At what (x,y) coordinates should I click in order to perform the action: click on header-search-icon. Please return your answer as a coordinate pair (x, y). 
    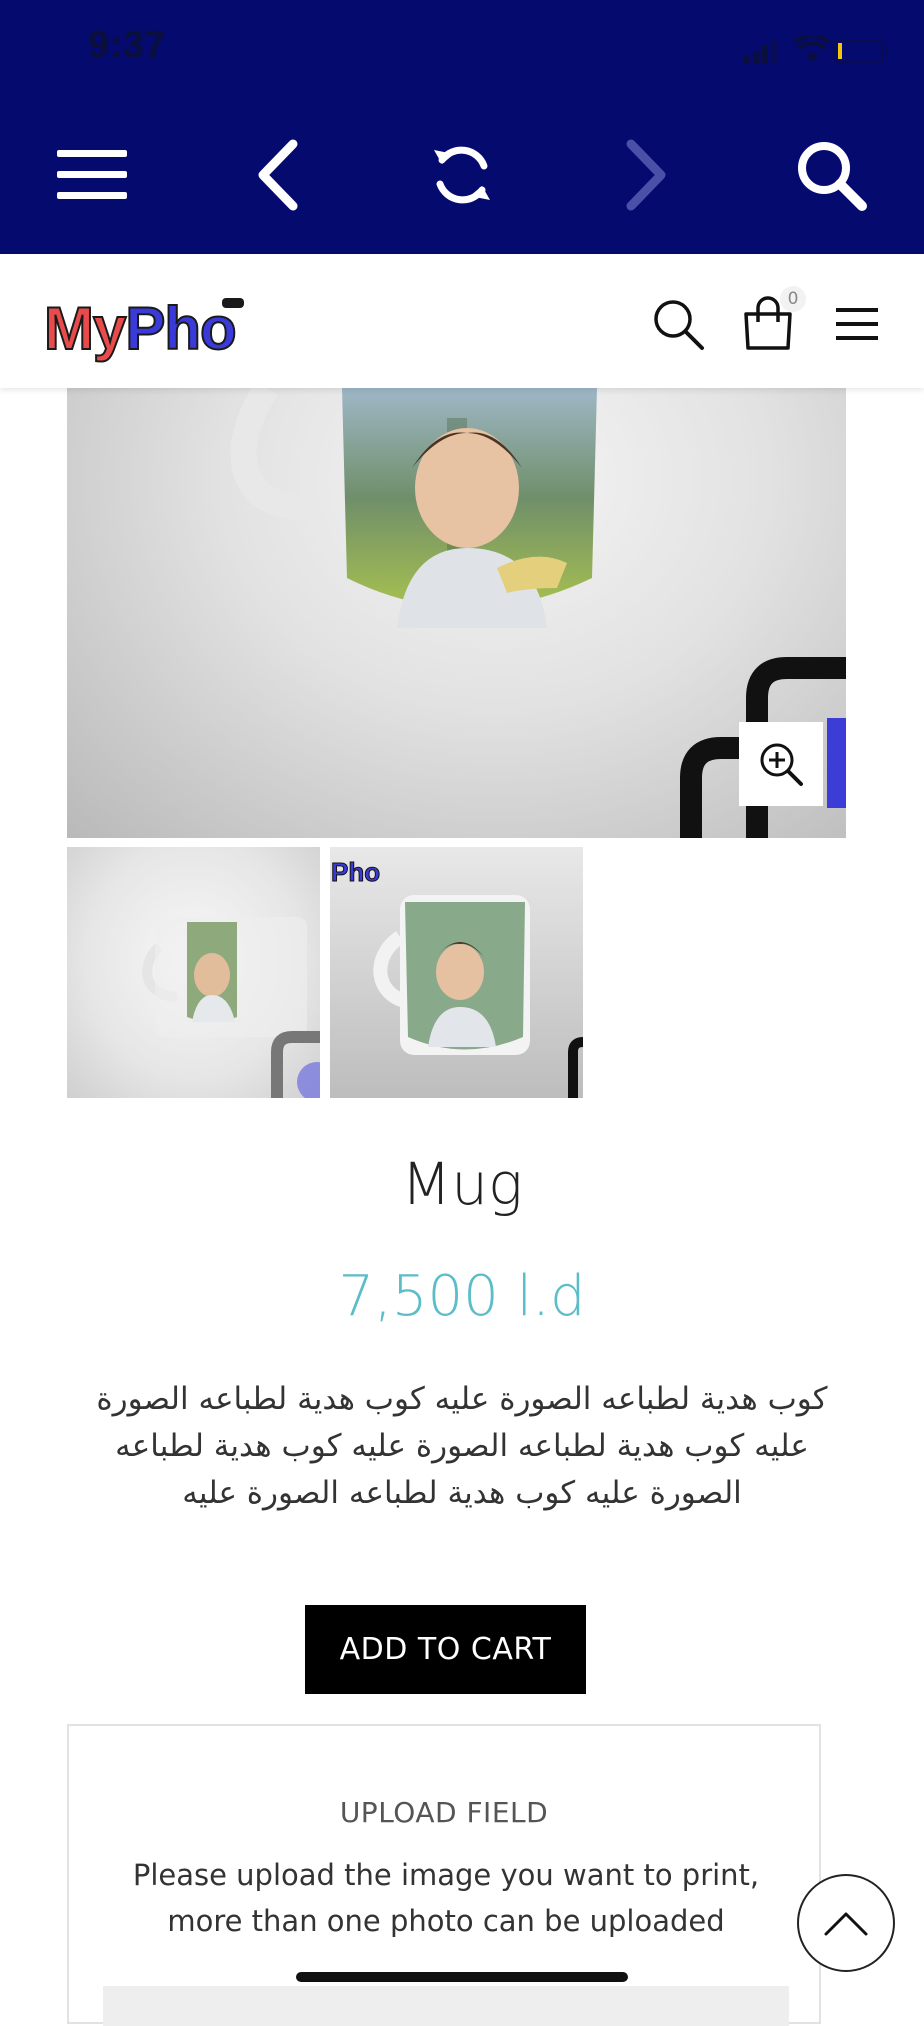
    Looking at the image, I should click on (678, 324).